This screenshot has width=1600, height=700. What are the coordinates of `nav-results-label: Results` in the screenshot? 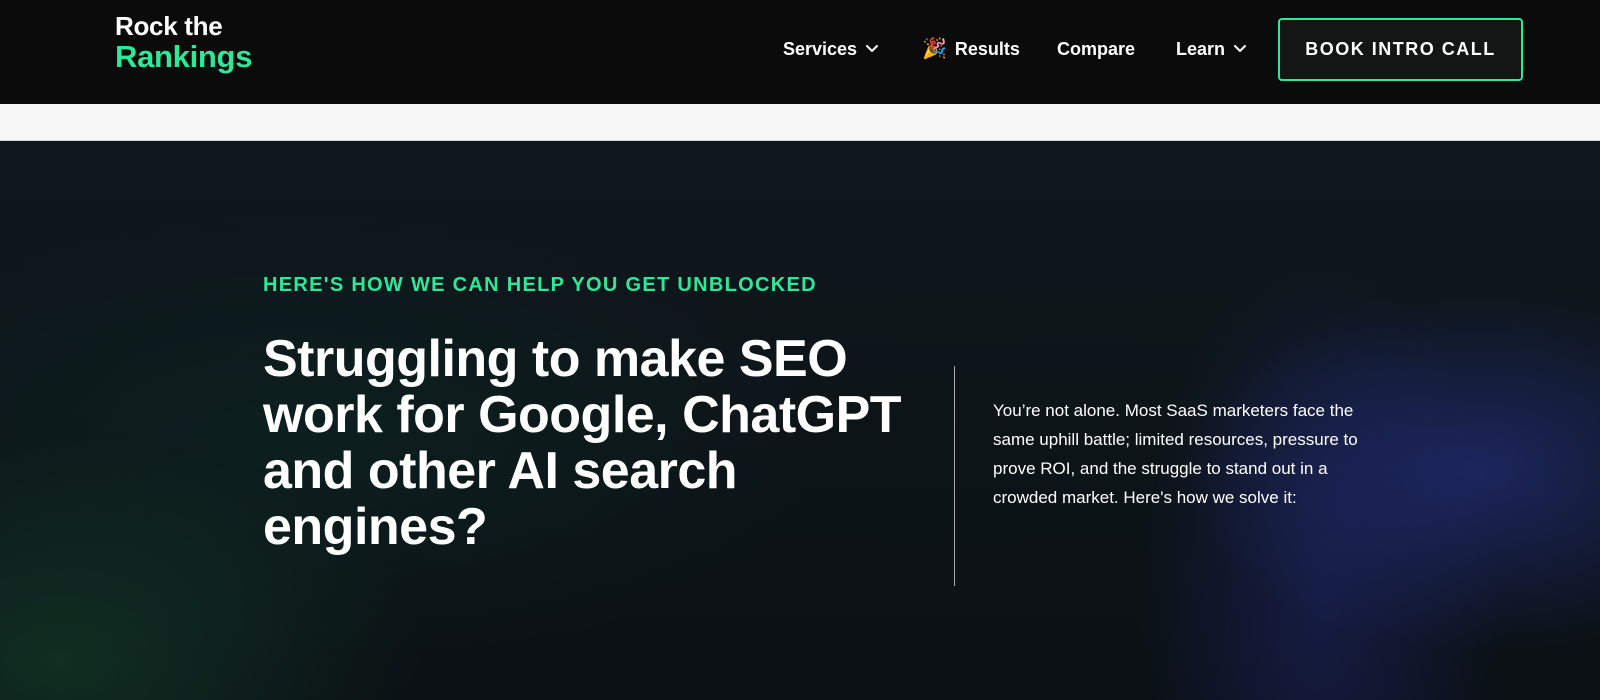 It's located at (987, 48).